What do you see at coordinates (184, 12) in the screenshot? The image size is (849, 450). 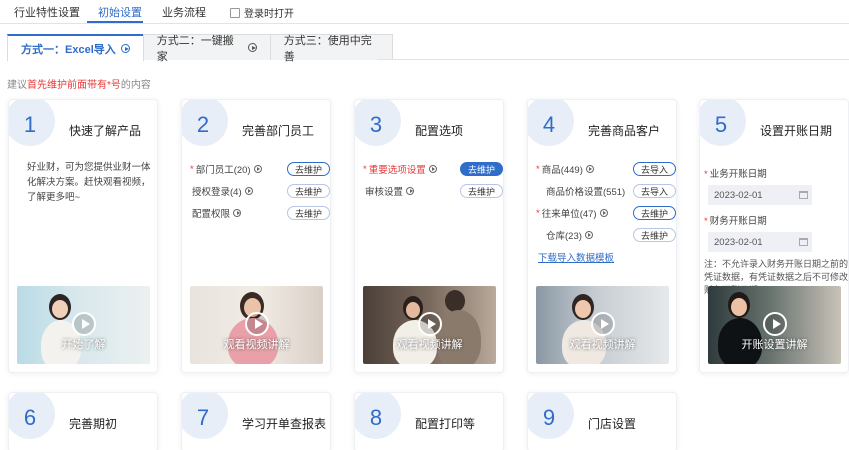 I see `tab-business-process: 业务流程` at bounding box center [184, 12].